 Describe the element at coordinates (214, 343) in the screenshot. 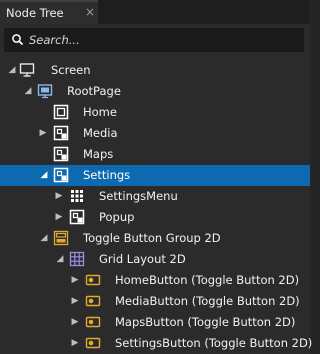

I see `tree-label: SettingsButton (Toggle Button 2D)` at that location.